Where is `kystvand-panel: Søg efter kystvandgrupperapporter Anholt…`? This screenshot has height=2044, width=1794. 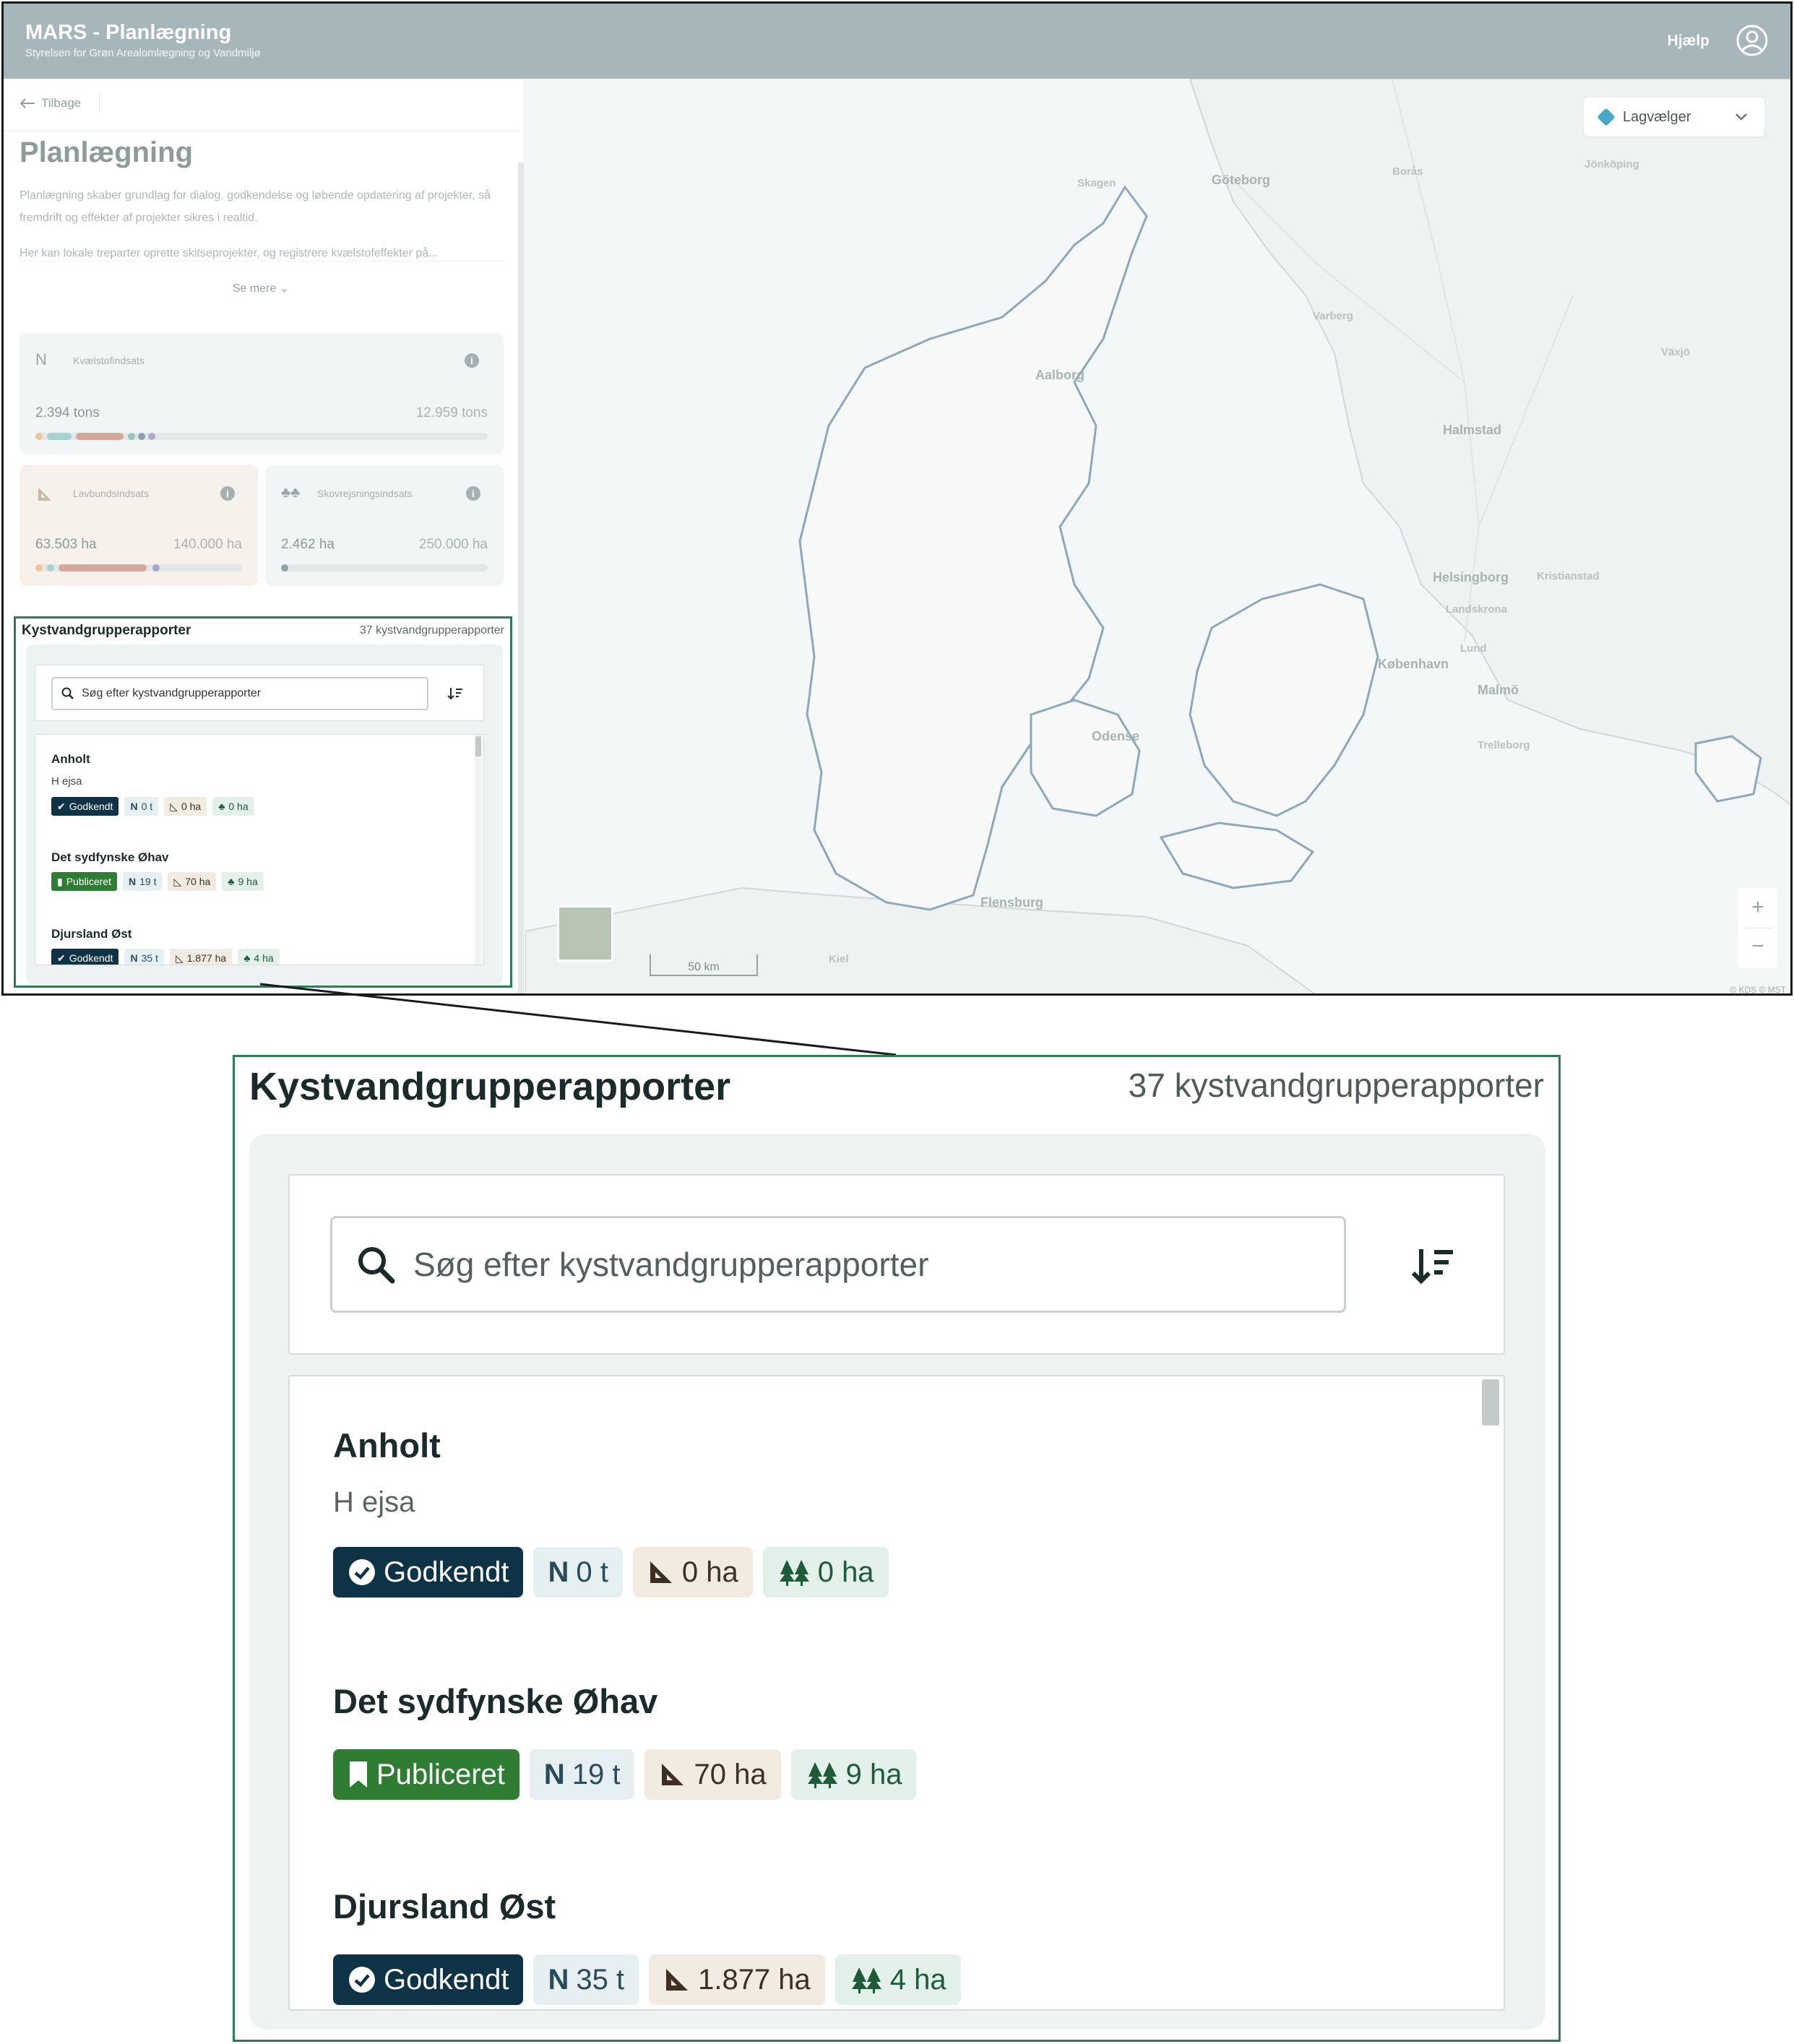
kystvand-panel: Søg efter kystvandgrupperapporter Anholt… is located at coordinates (264, 814).